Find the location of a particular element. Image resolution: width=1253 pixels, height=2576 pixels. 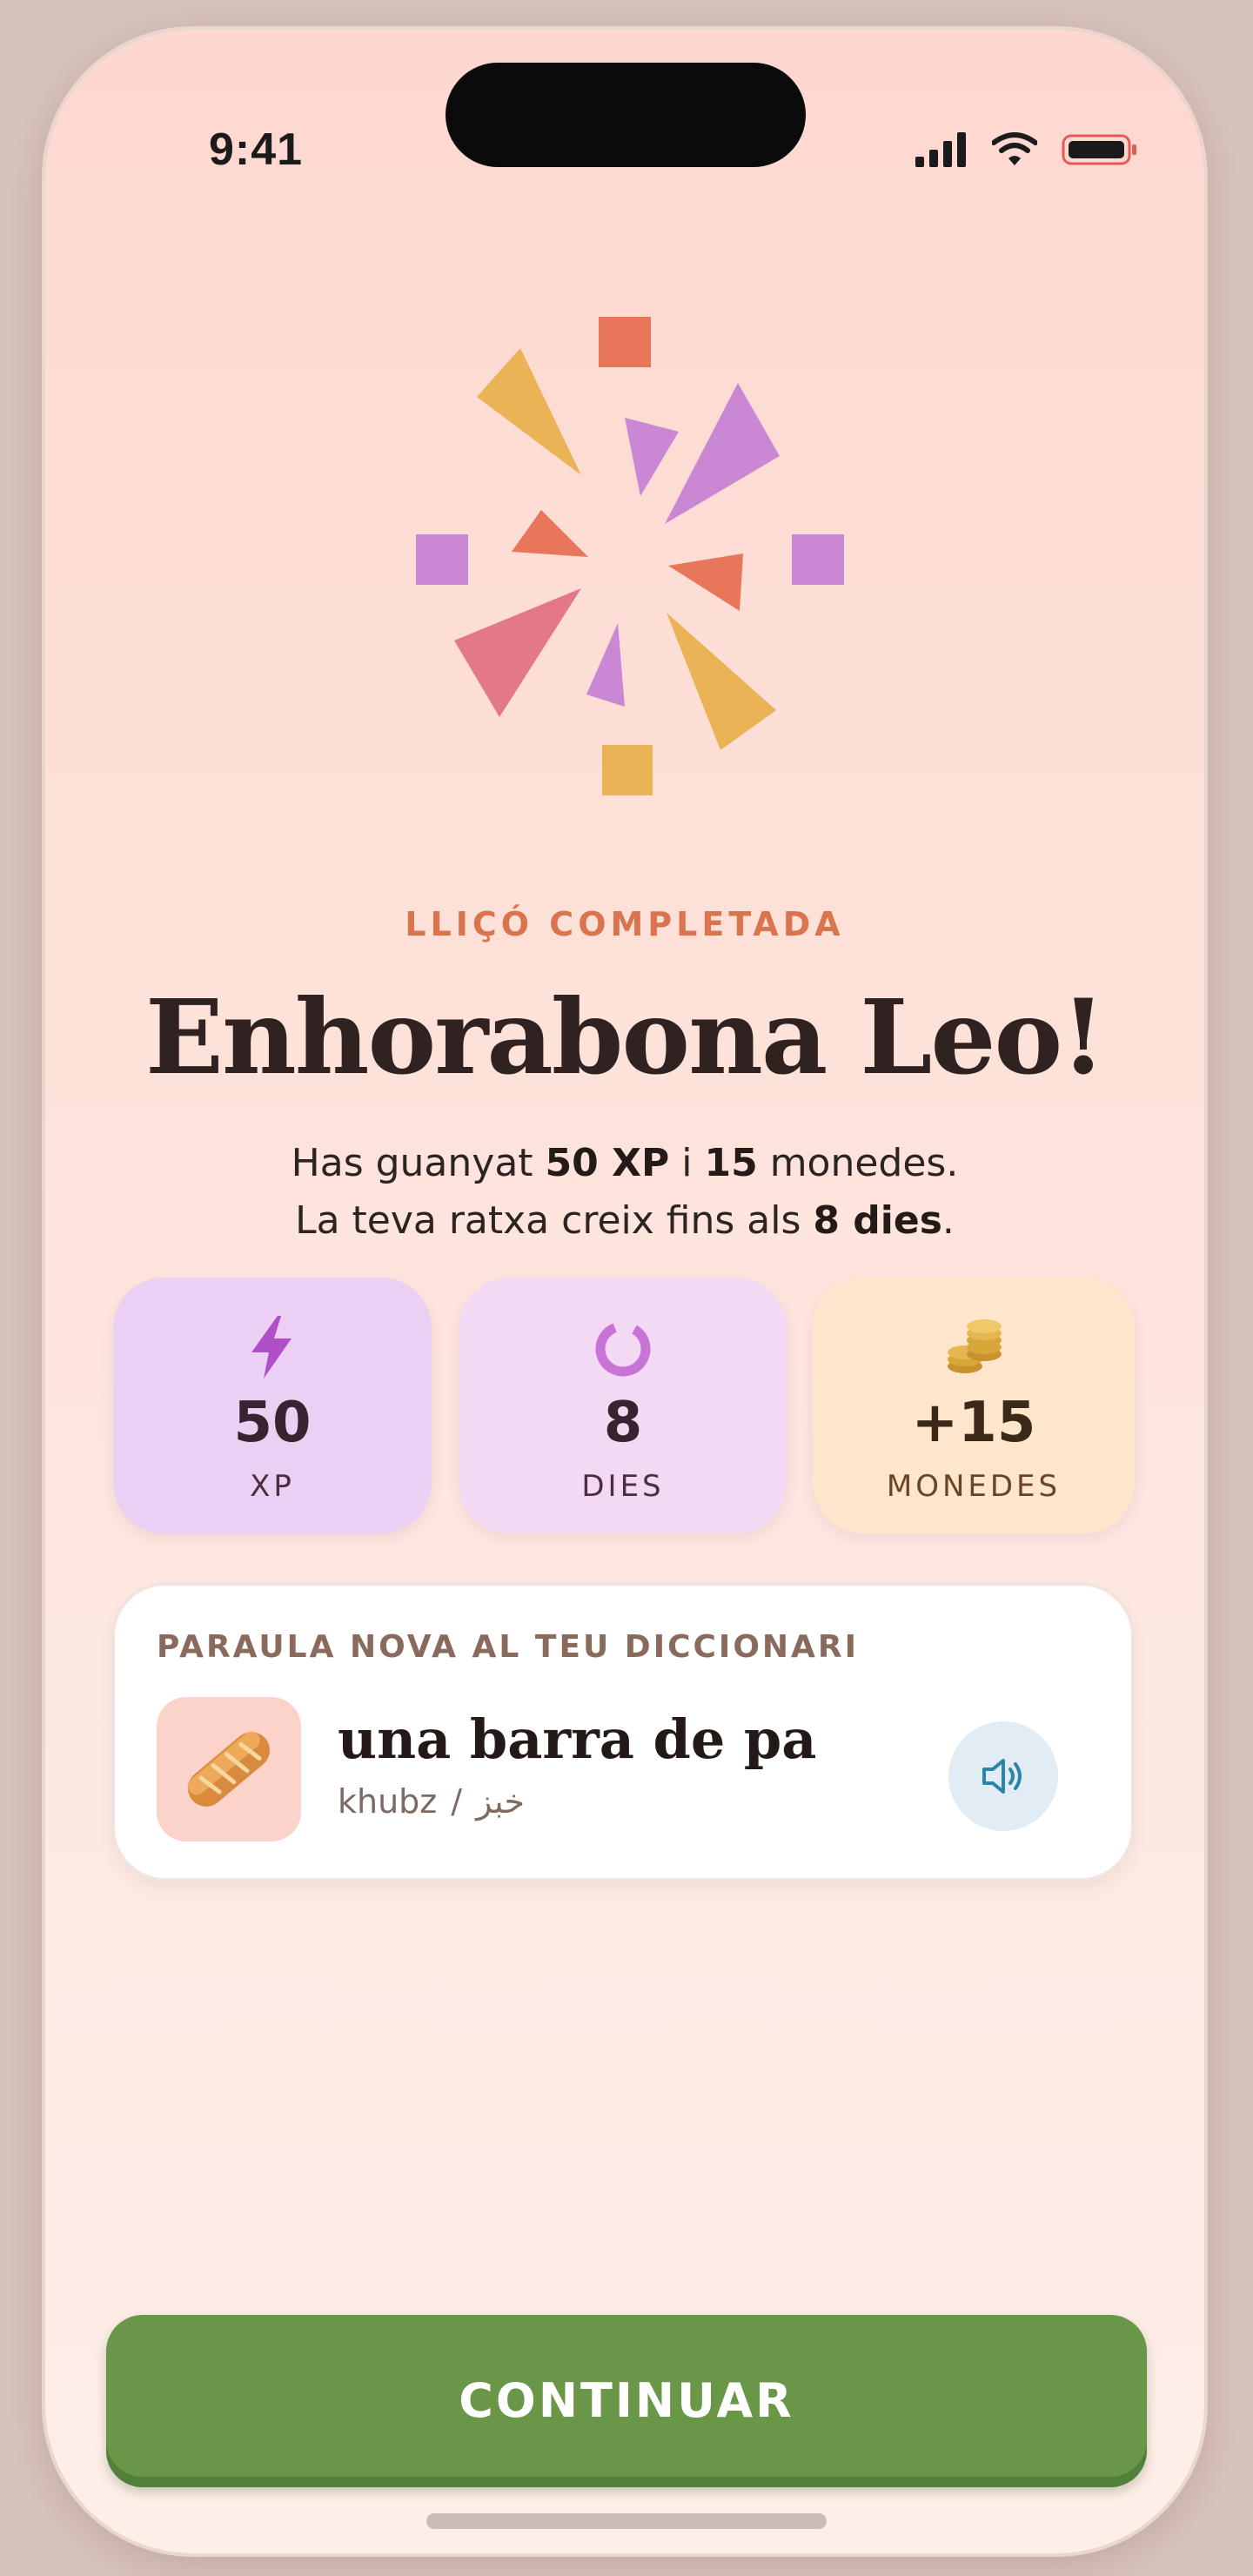

reward-summary-line-2: La teva ratxa creix fins als 8 dies. is located at coordinates (624, 1221).